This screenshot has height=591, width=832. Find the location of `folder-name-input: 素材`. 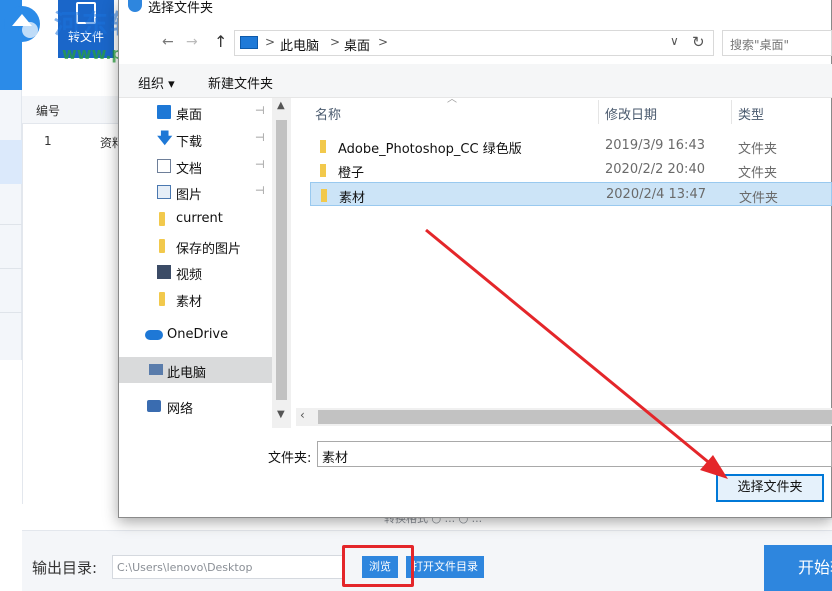

folder-name-input: 素材 is located at coordinates (574, 454).